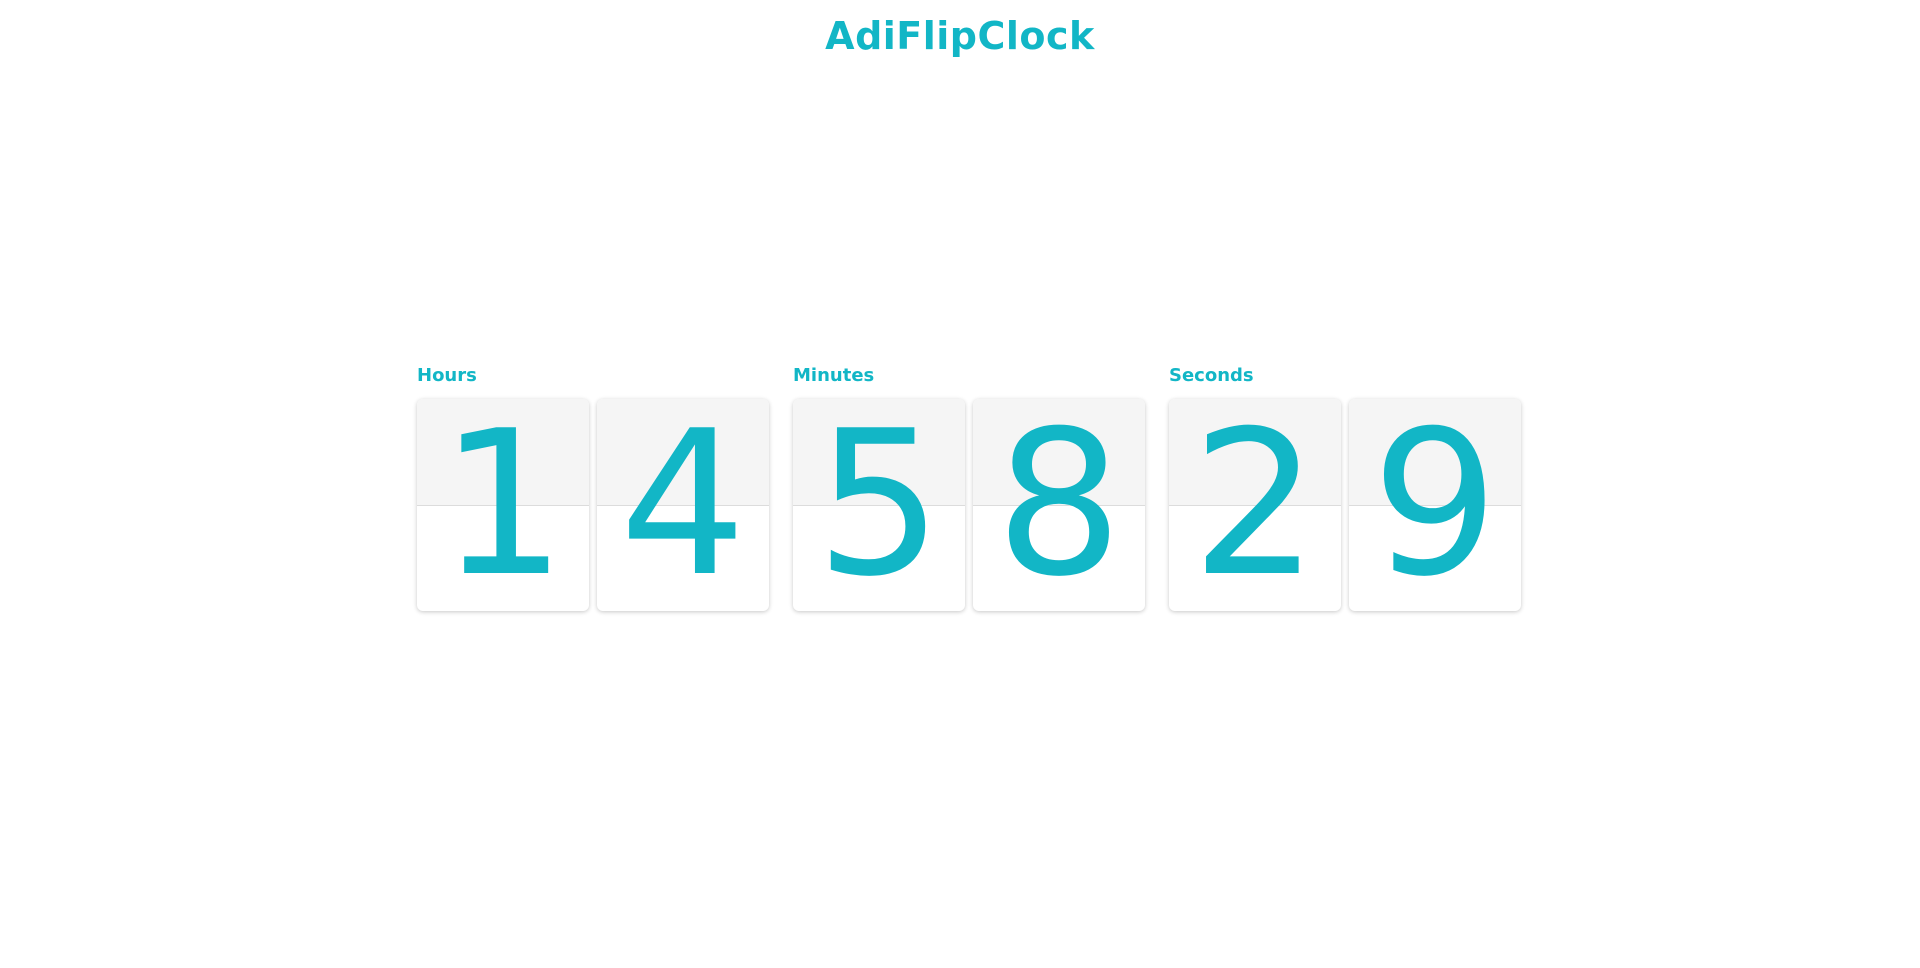  I want to click on minutes-group: Minutes 5 8, so click(969, 487).